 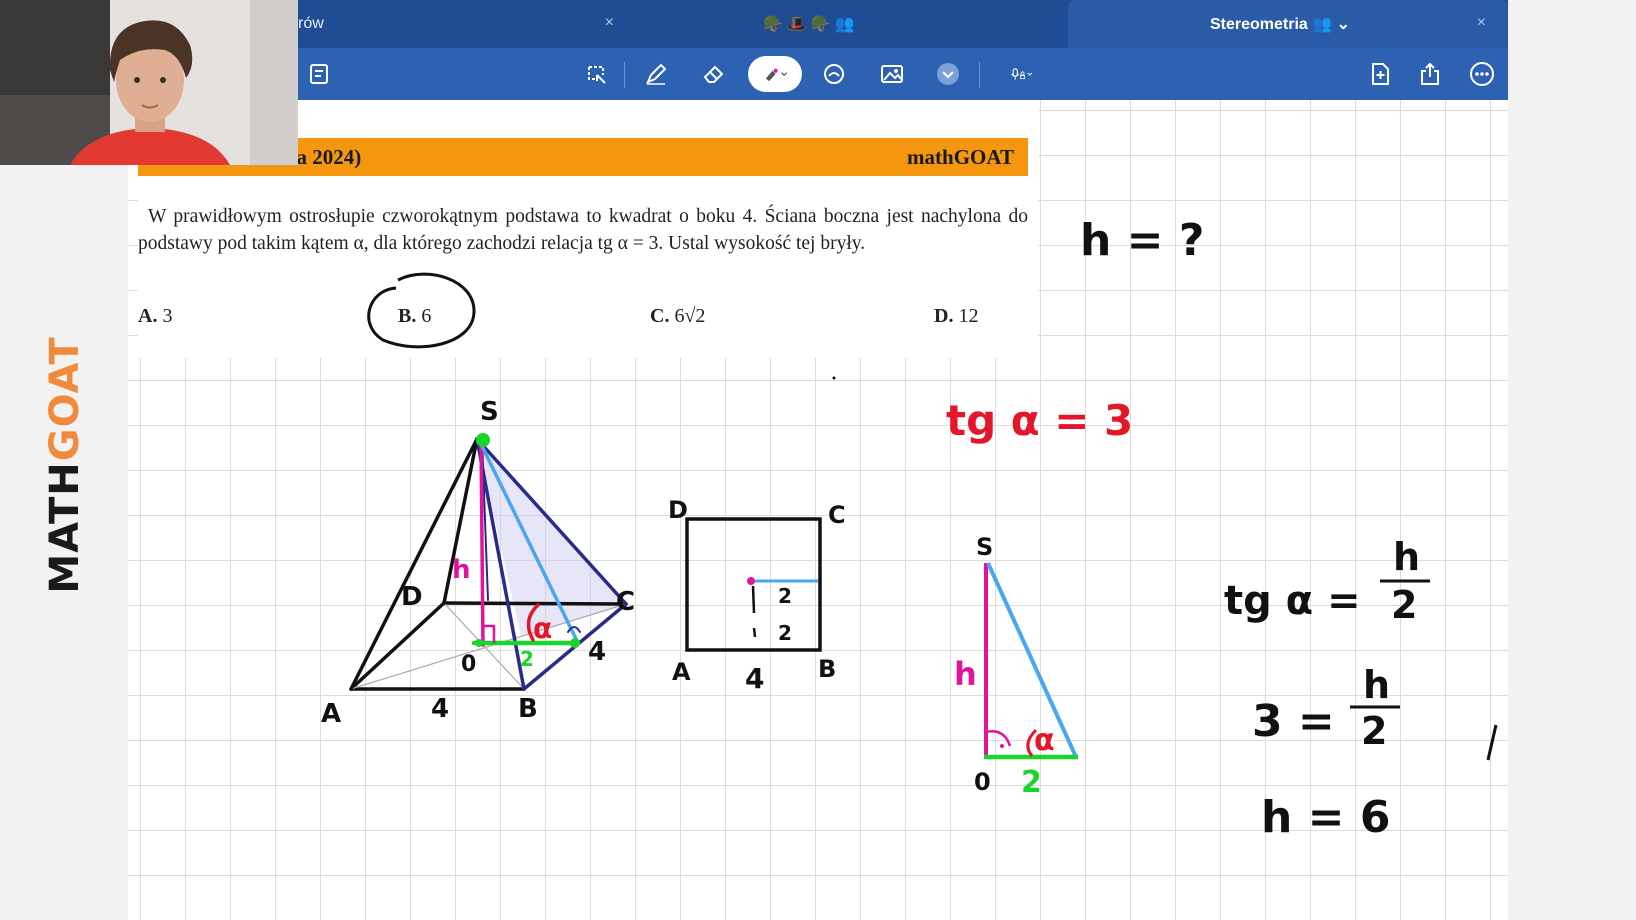 What do you see at coordinates (527, 659) in the screenshot?
I see `label-half-side: 2` at bounding box center [527, 659].